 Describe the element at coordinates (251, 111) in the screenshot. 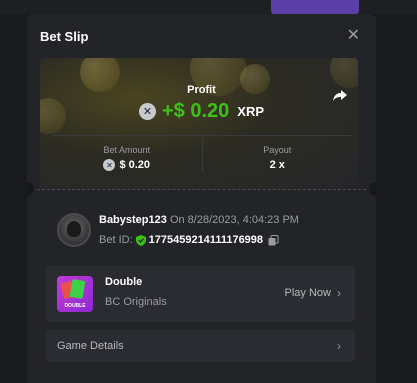

I see `profit-currency: XRP` at that location.